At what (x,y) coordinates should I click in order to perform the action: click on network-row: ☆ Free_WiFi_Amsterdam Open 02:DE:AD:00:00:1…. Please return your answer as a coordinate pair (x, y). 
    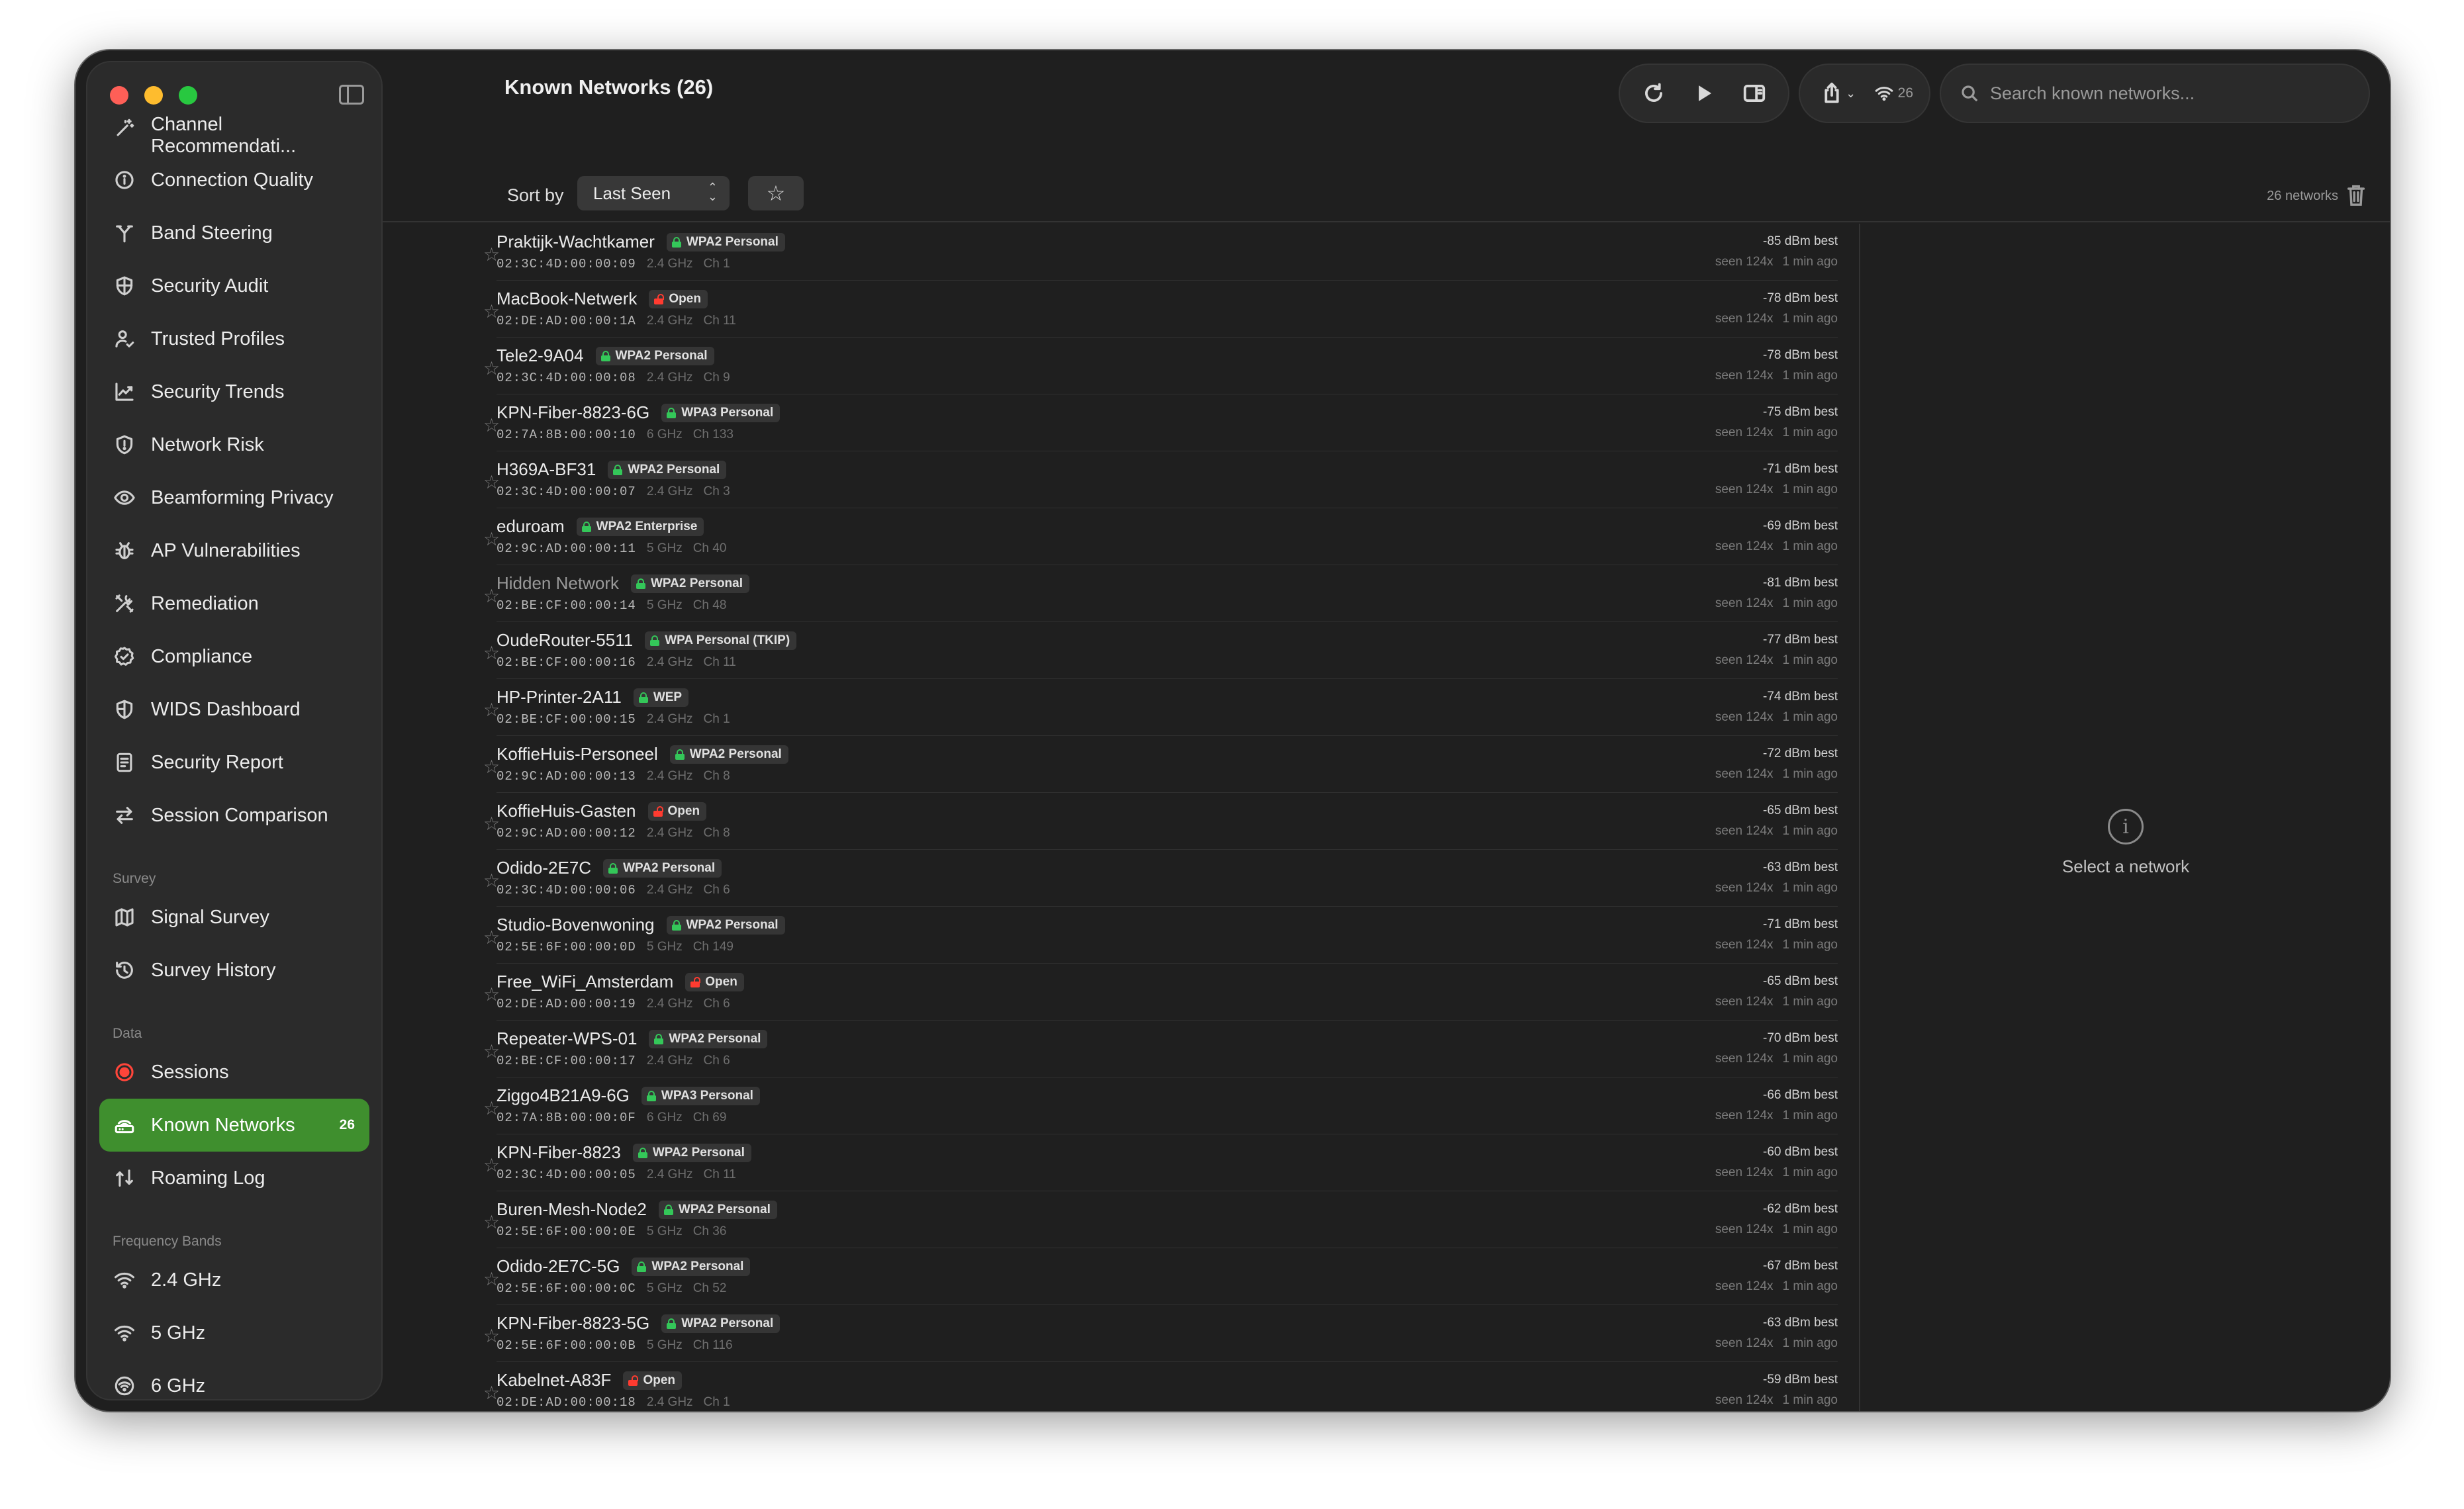
    Looking at the image, I should click on (1161, 992).